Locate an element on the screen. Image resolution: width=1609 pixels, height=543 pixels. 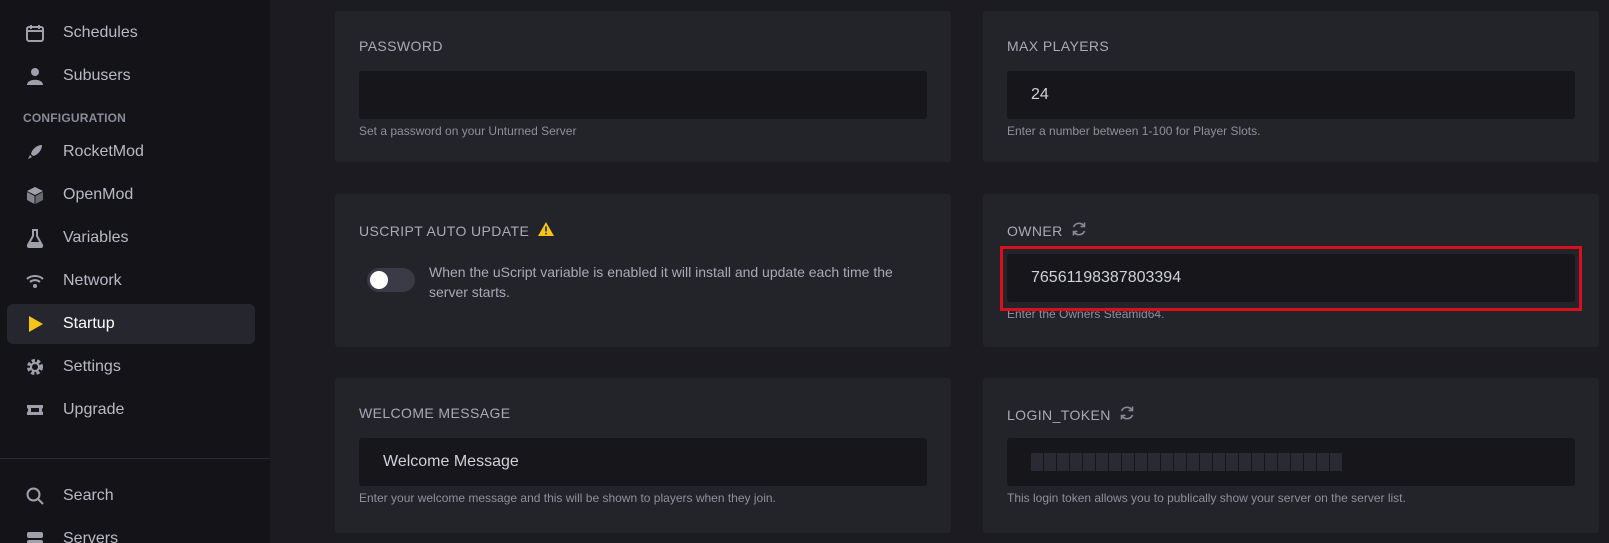
section-label-configuration: CONFIGURATION is located at coordinates (75, 118).